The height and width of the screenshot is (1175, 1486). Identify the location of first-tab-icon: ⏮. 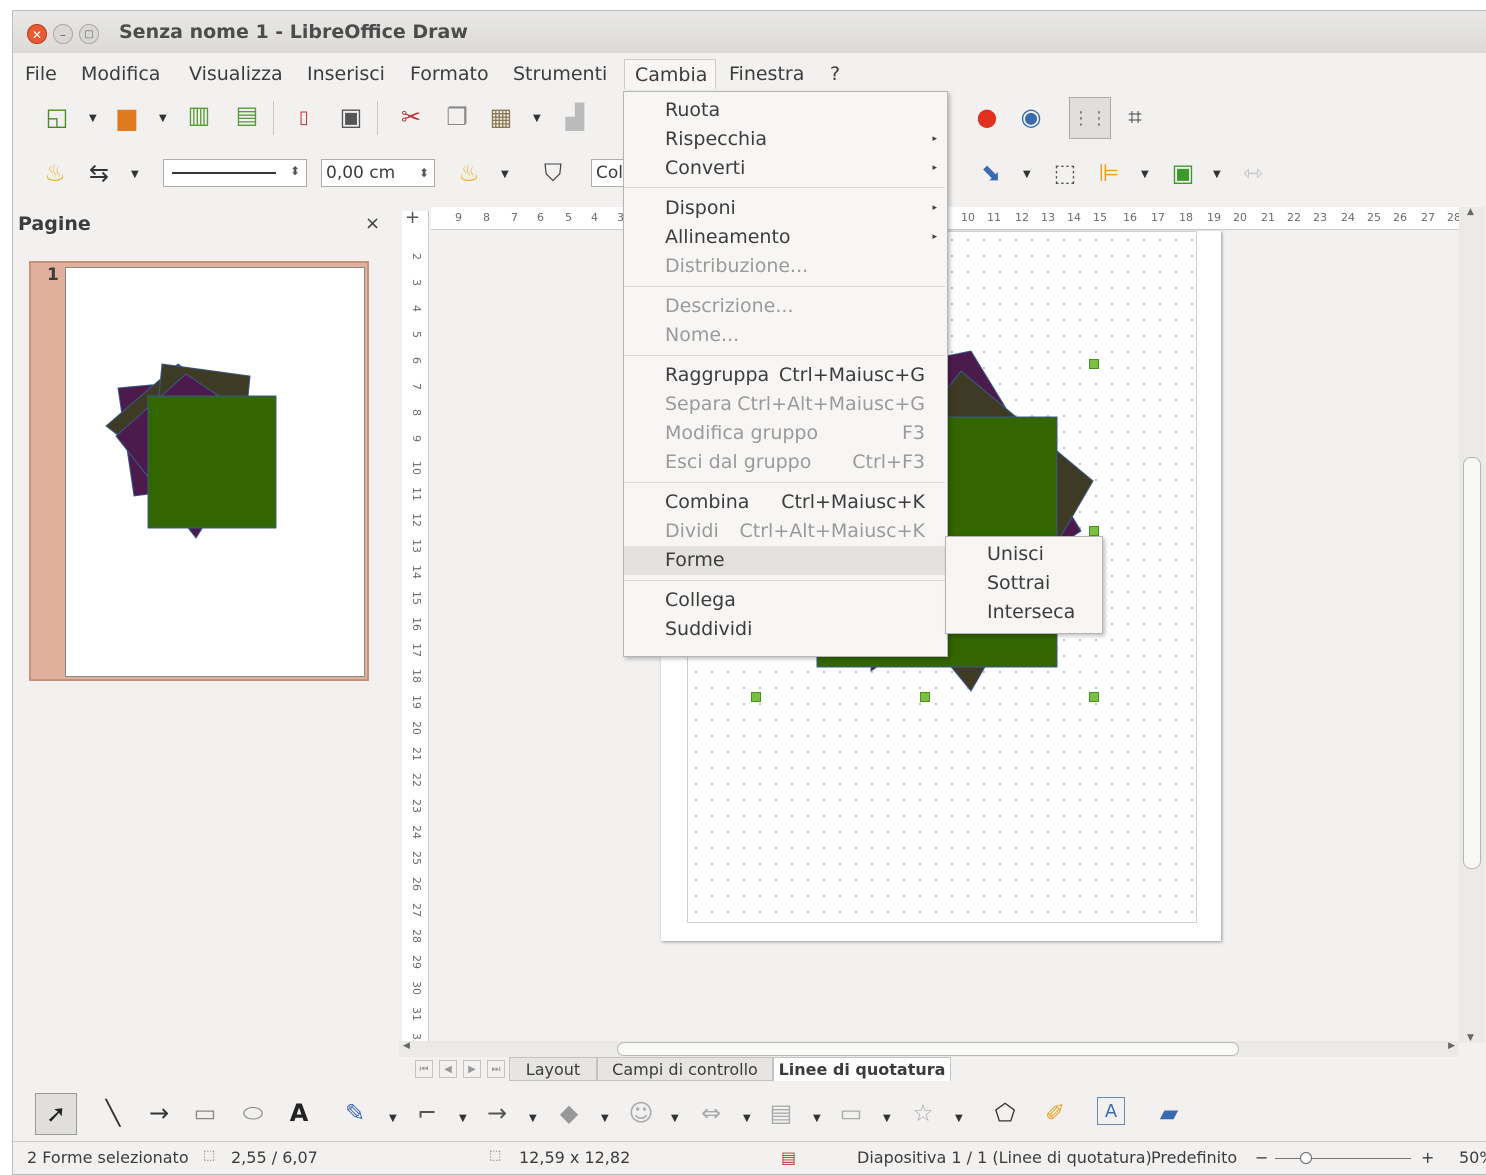
(424, 1069).